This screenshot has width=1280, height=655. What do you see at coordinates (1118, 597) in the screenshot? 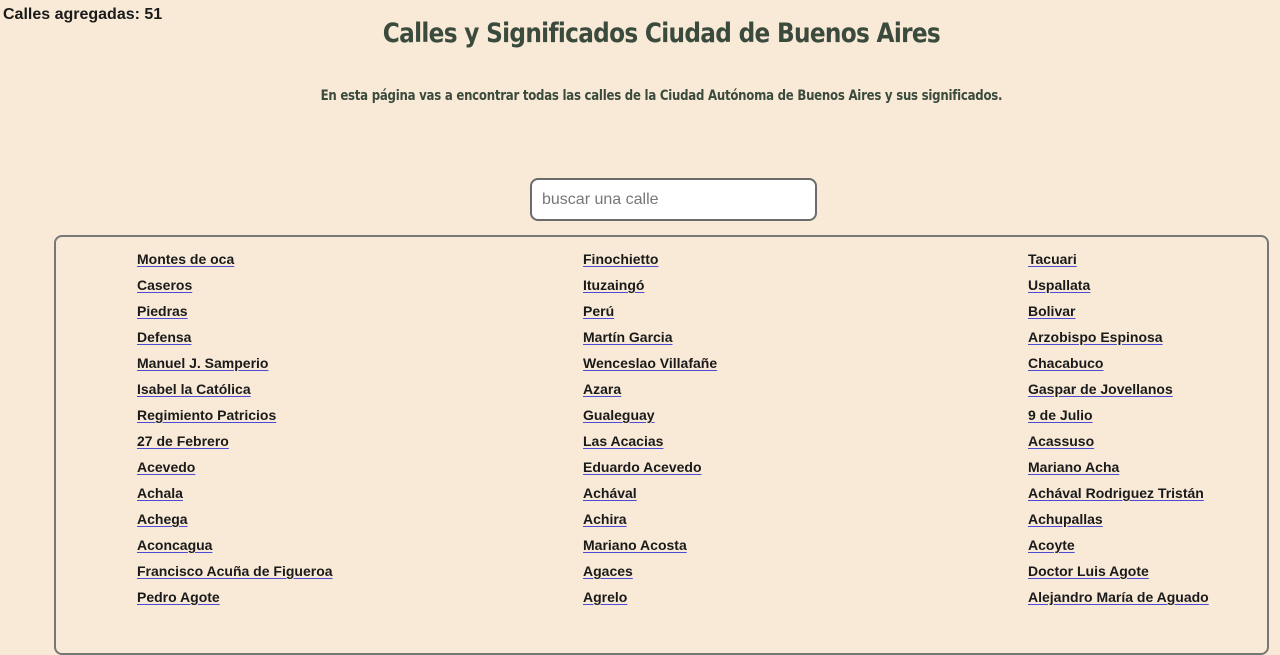
I see `street-link: Alejandro María de Aguado` at bounding box center [1118, 597].